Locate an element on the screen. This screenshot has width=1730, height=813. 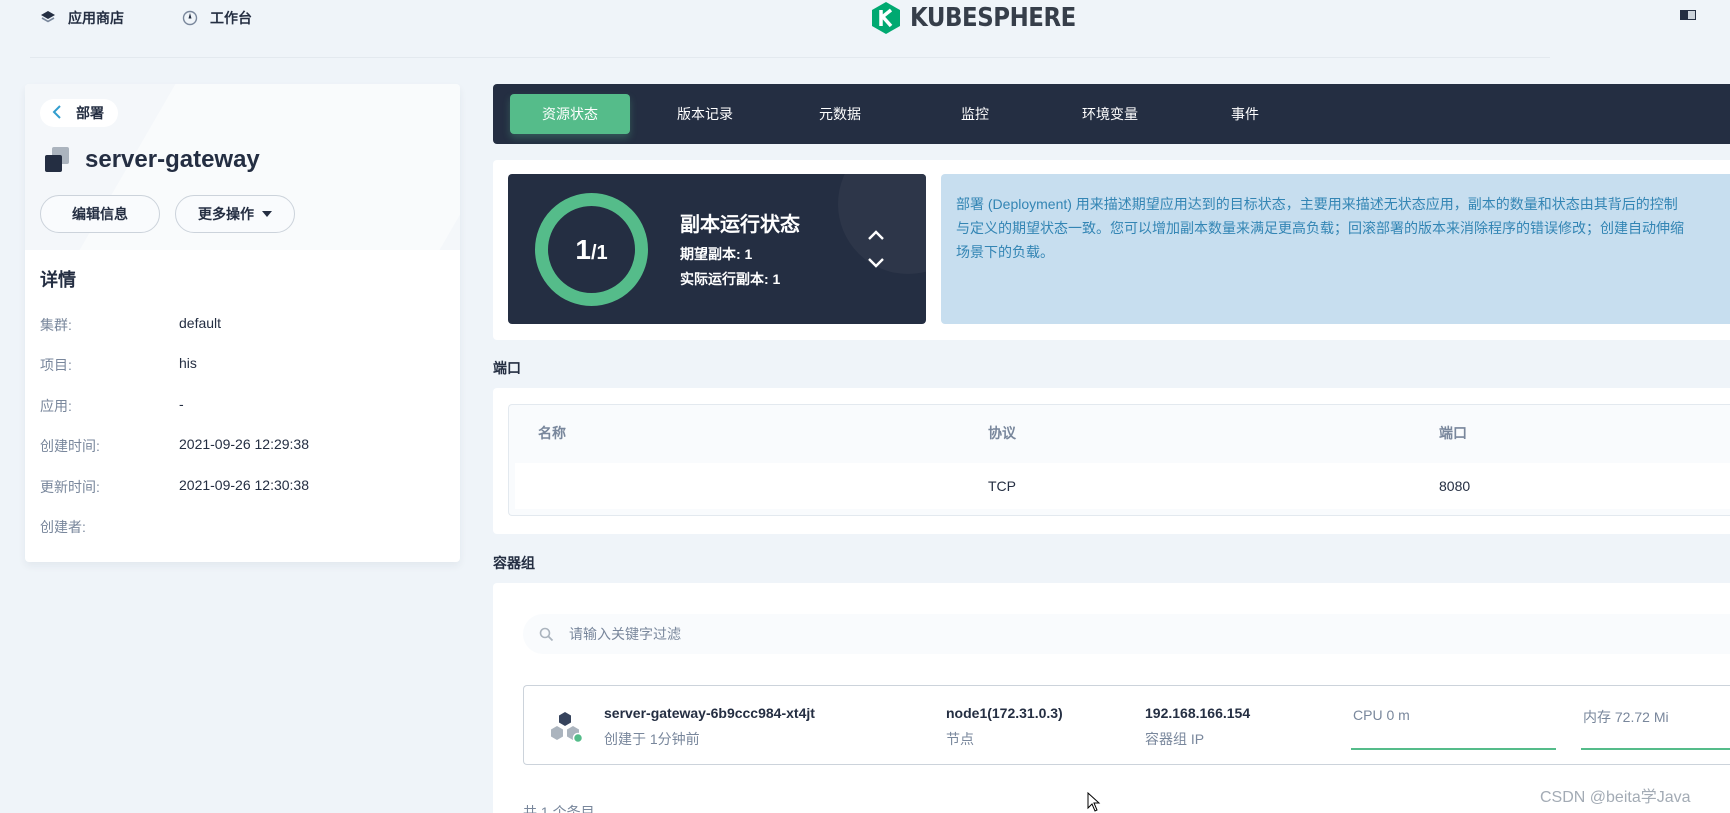
pod-node-label: 节点 is located at coordinates (960, 739).